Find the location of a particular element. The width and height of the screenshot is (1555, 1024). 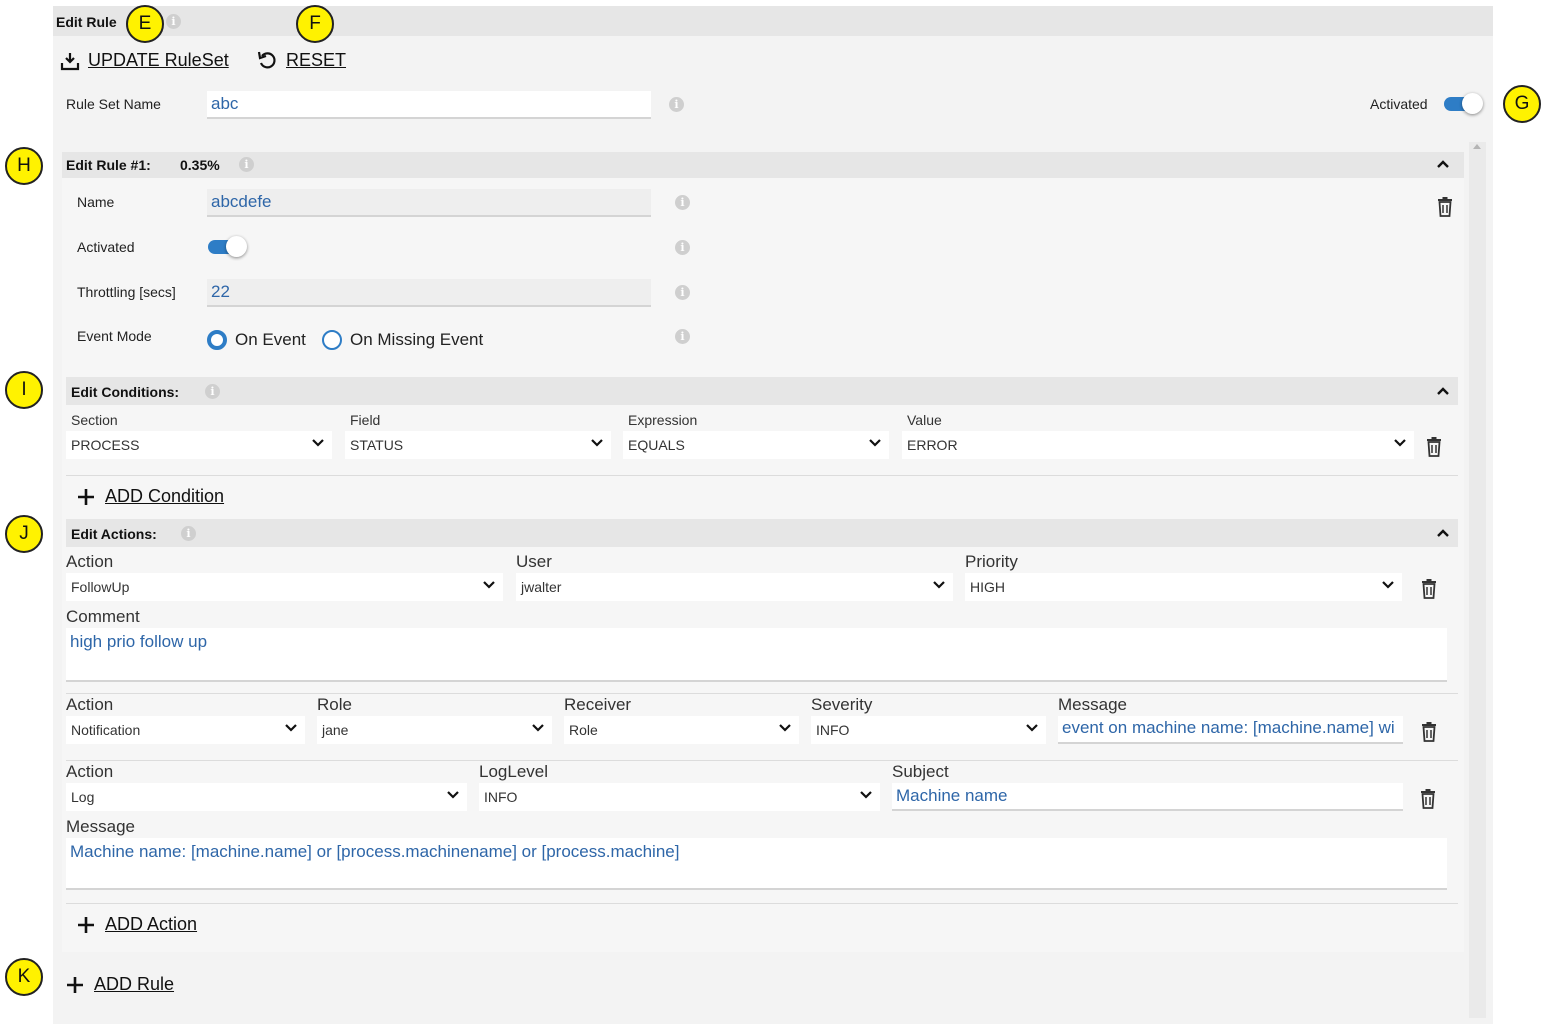

callout-badge-i: I is located at coordinates (24, 390).